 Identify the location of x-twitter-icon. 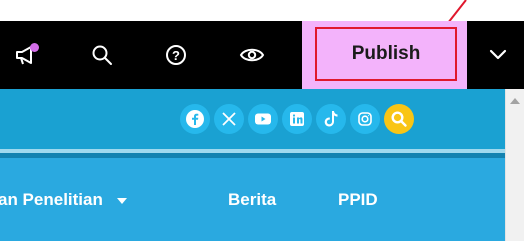
(229, 119).